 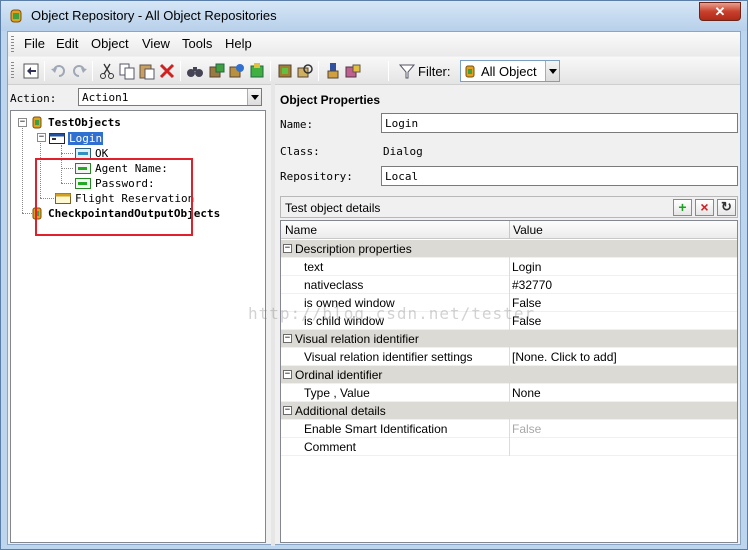 What do you see at coordinates (238, 43) in the screenshot?
I see `menu-help: Help` at bounding box center [238, 43].